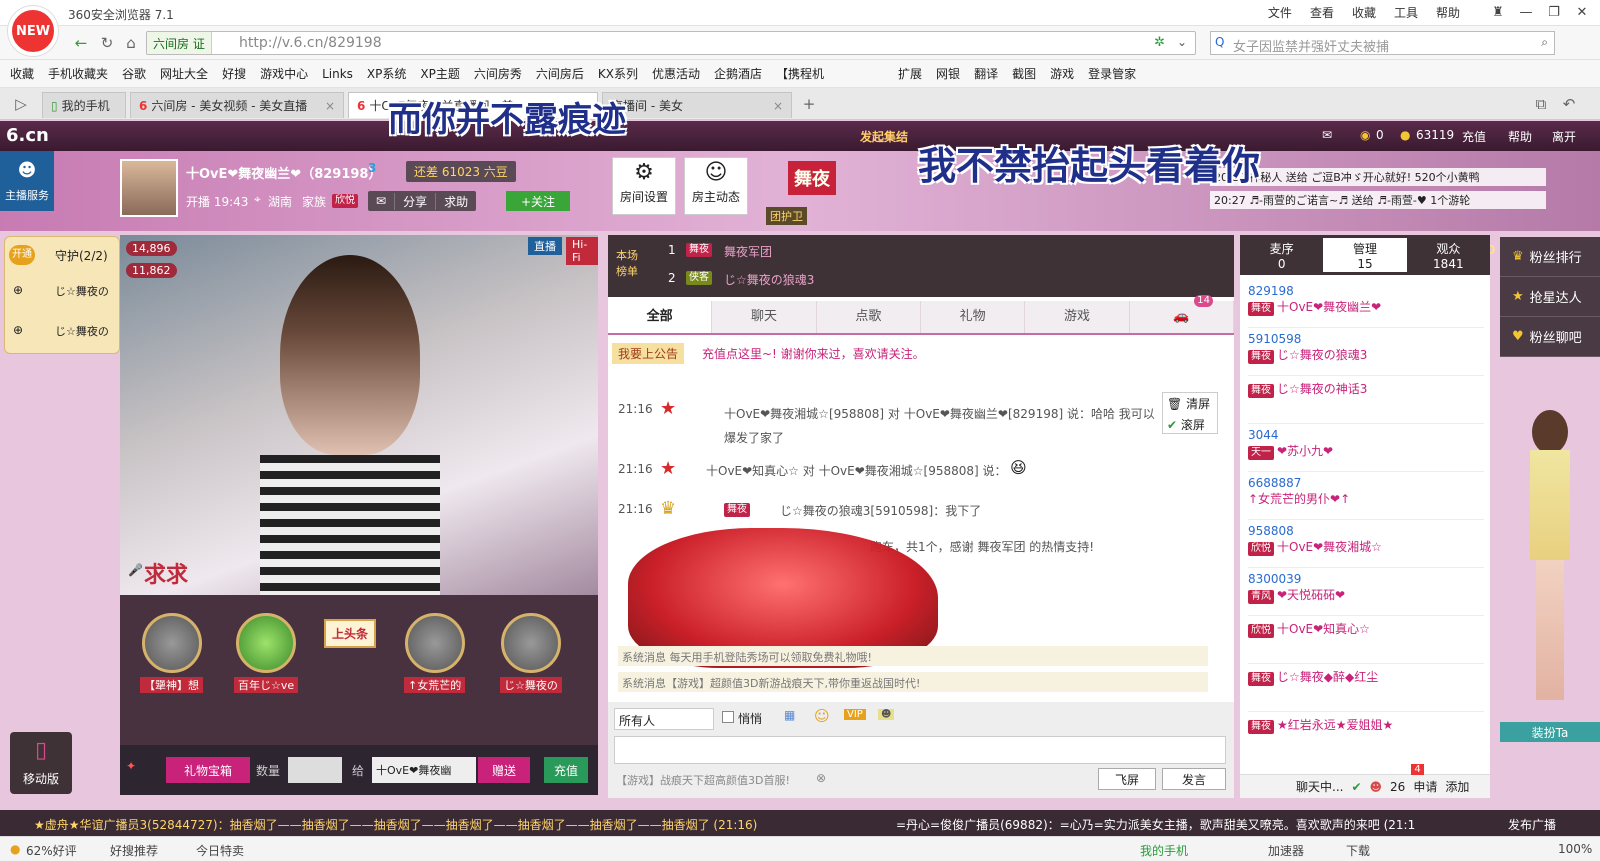 The height and width of the screenshot is (861, 1600). Describe the element at coordinates (1406, 12) in the screenshot. I see `menu-tools: 工具` at that location.